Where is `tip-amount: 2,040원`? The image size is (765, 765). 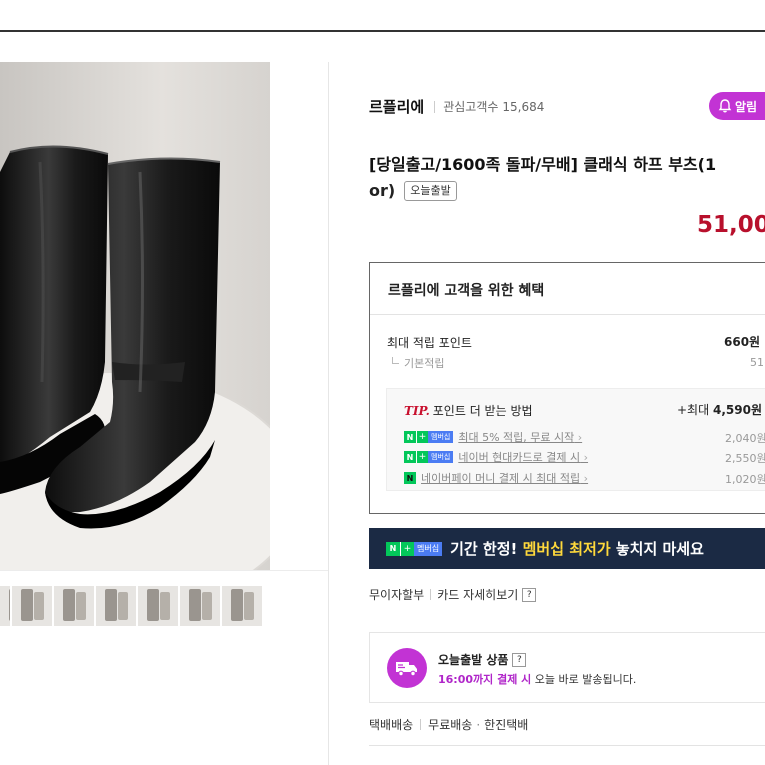 tip-amount: 2,040원 is located at coordinates (745, 438).